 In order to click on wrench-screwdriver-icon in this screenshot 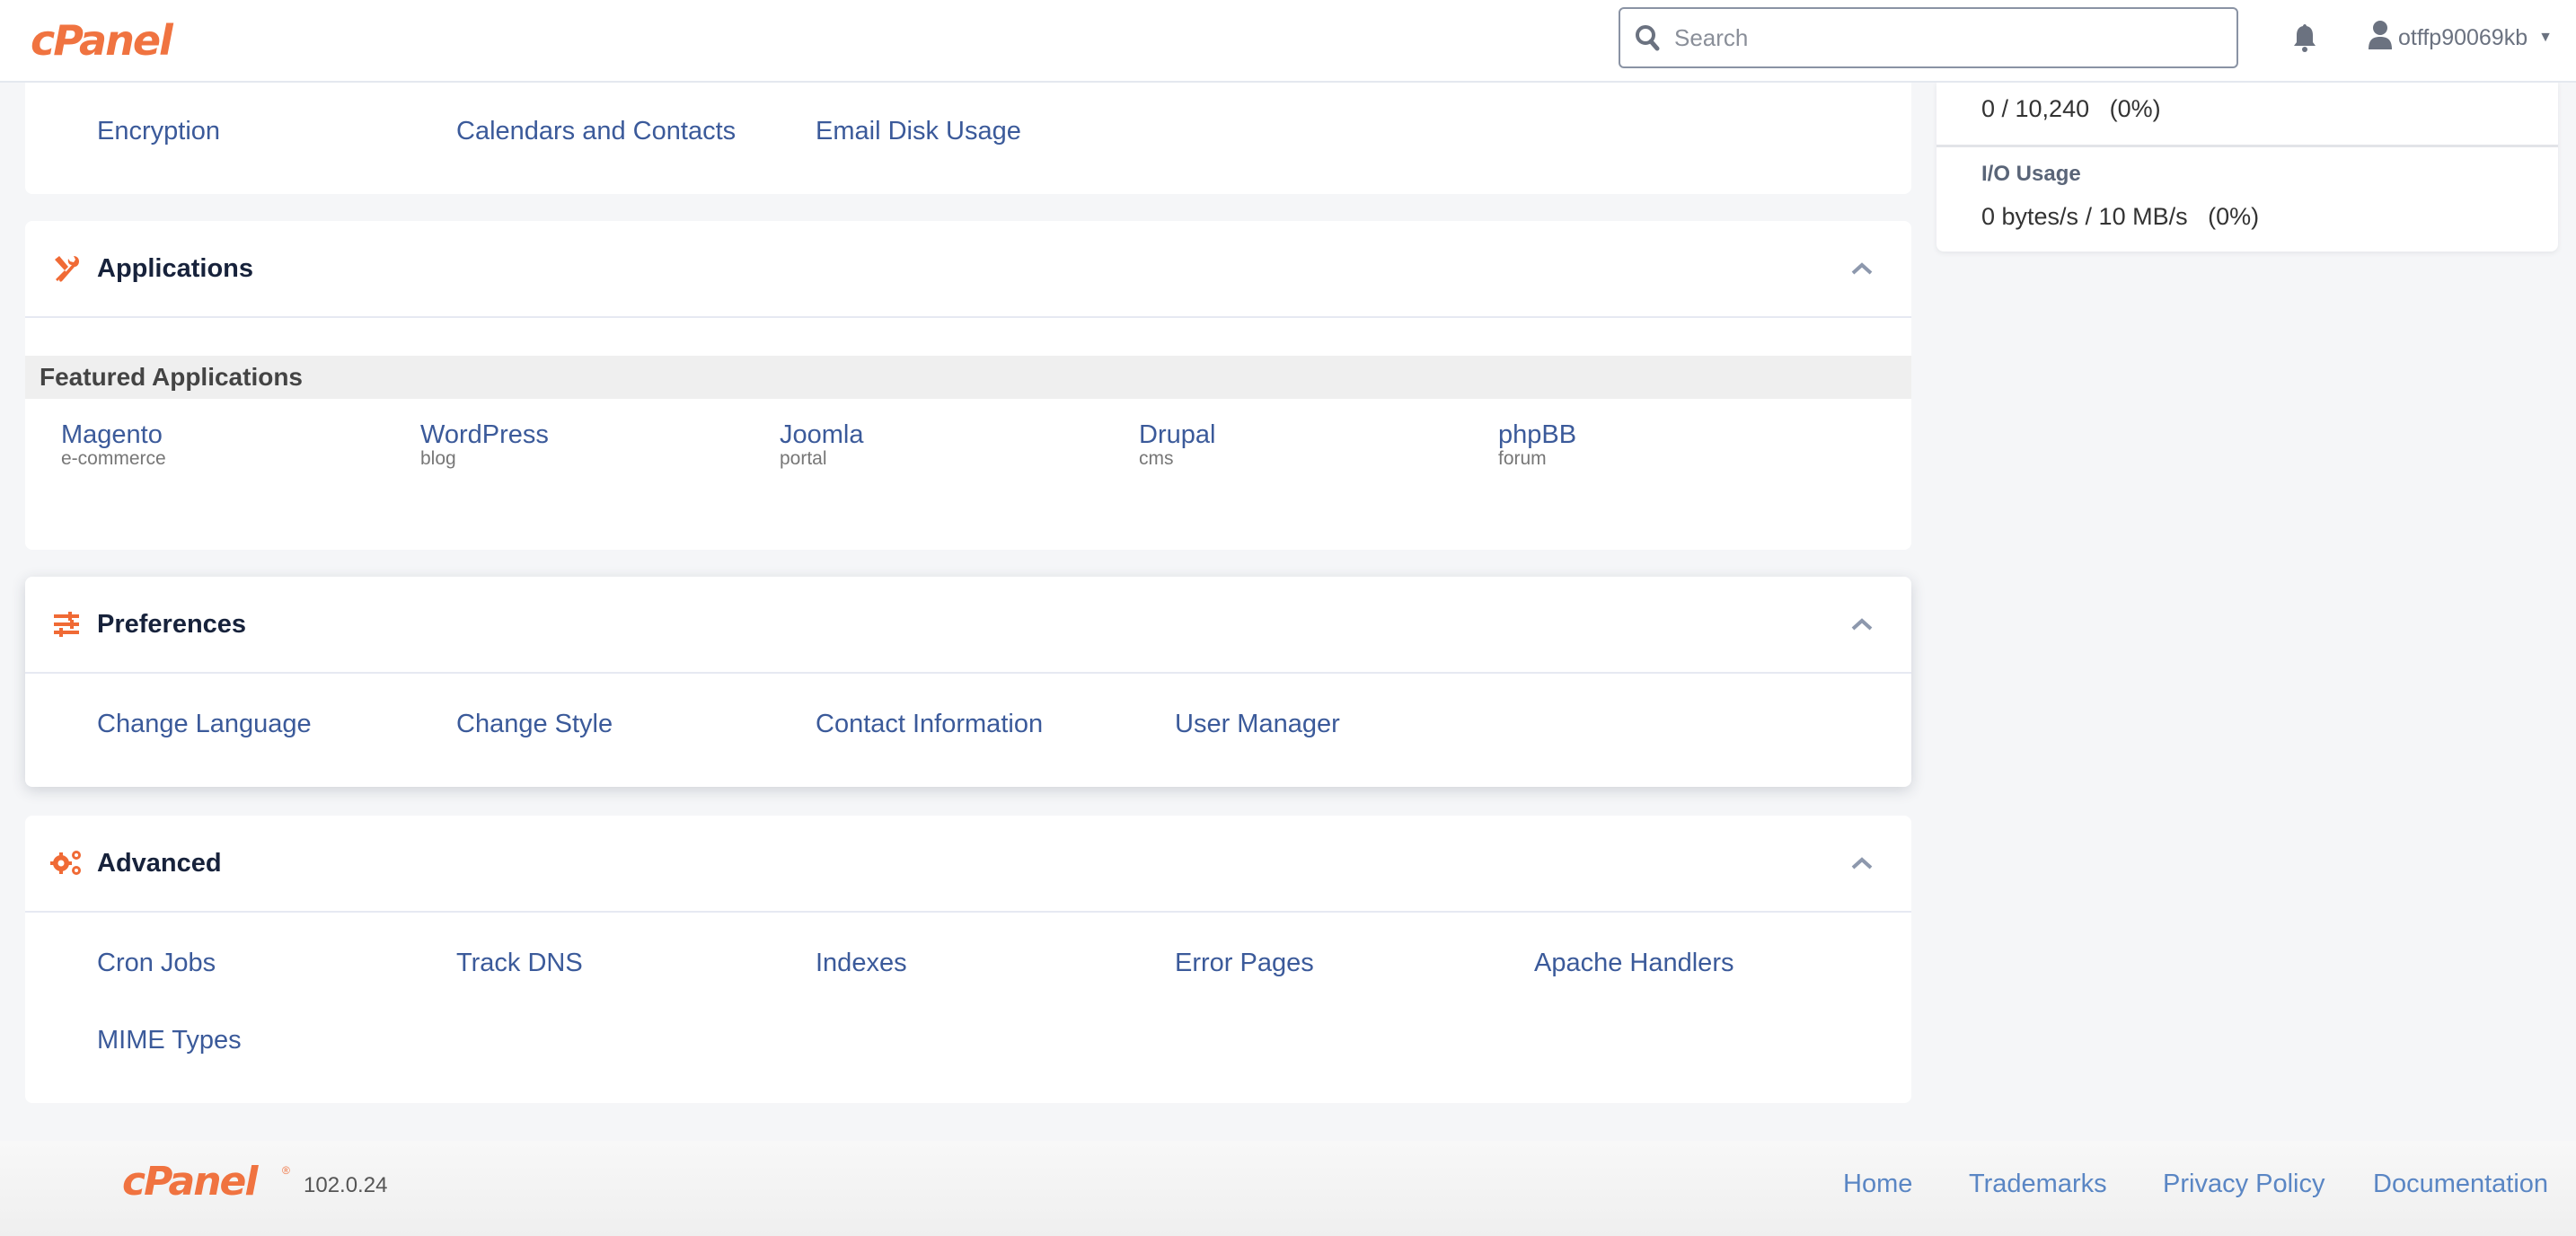, I will do `click(66, 269)`.